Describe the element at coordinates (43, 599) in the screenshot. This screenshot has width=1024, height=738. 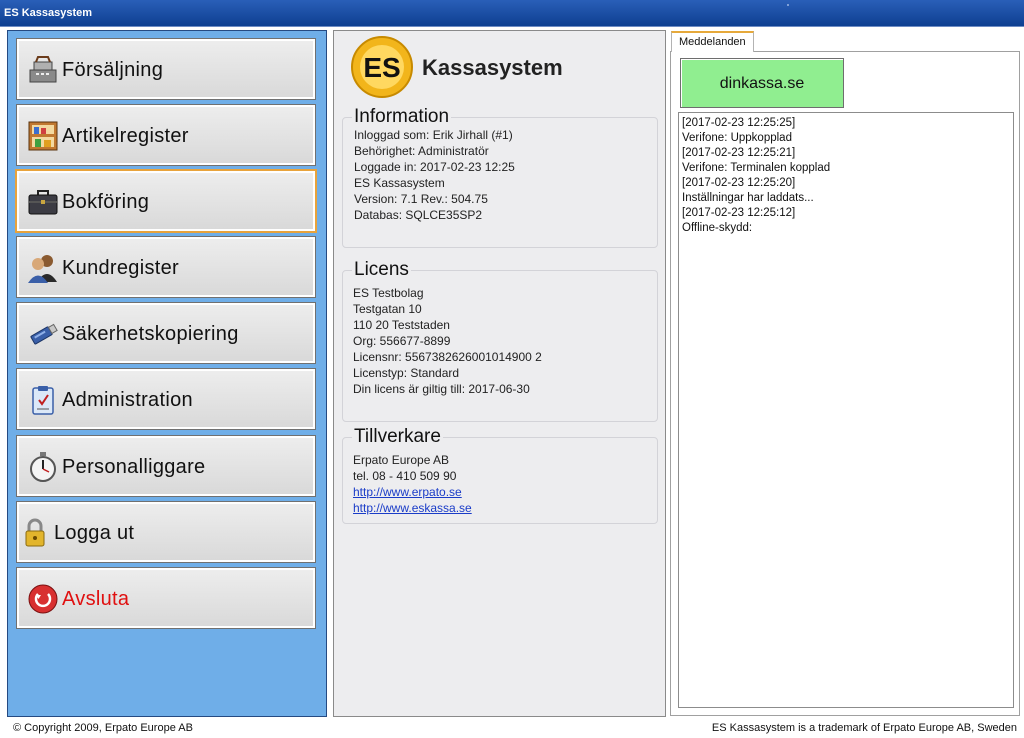
I see `exit-icon` at that location.